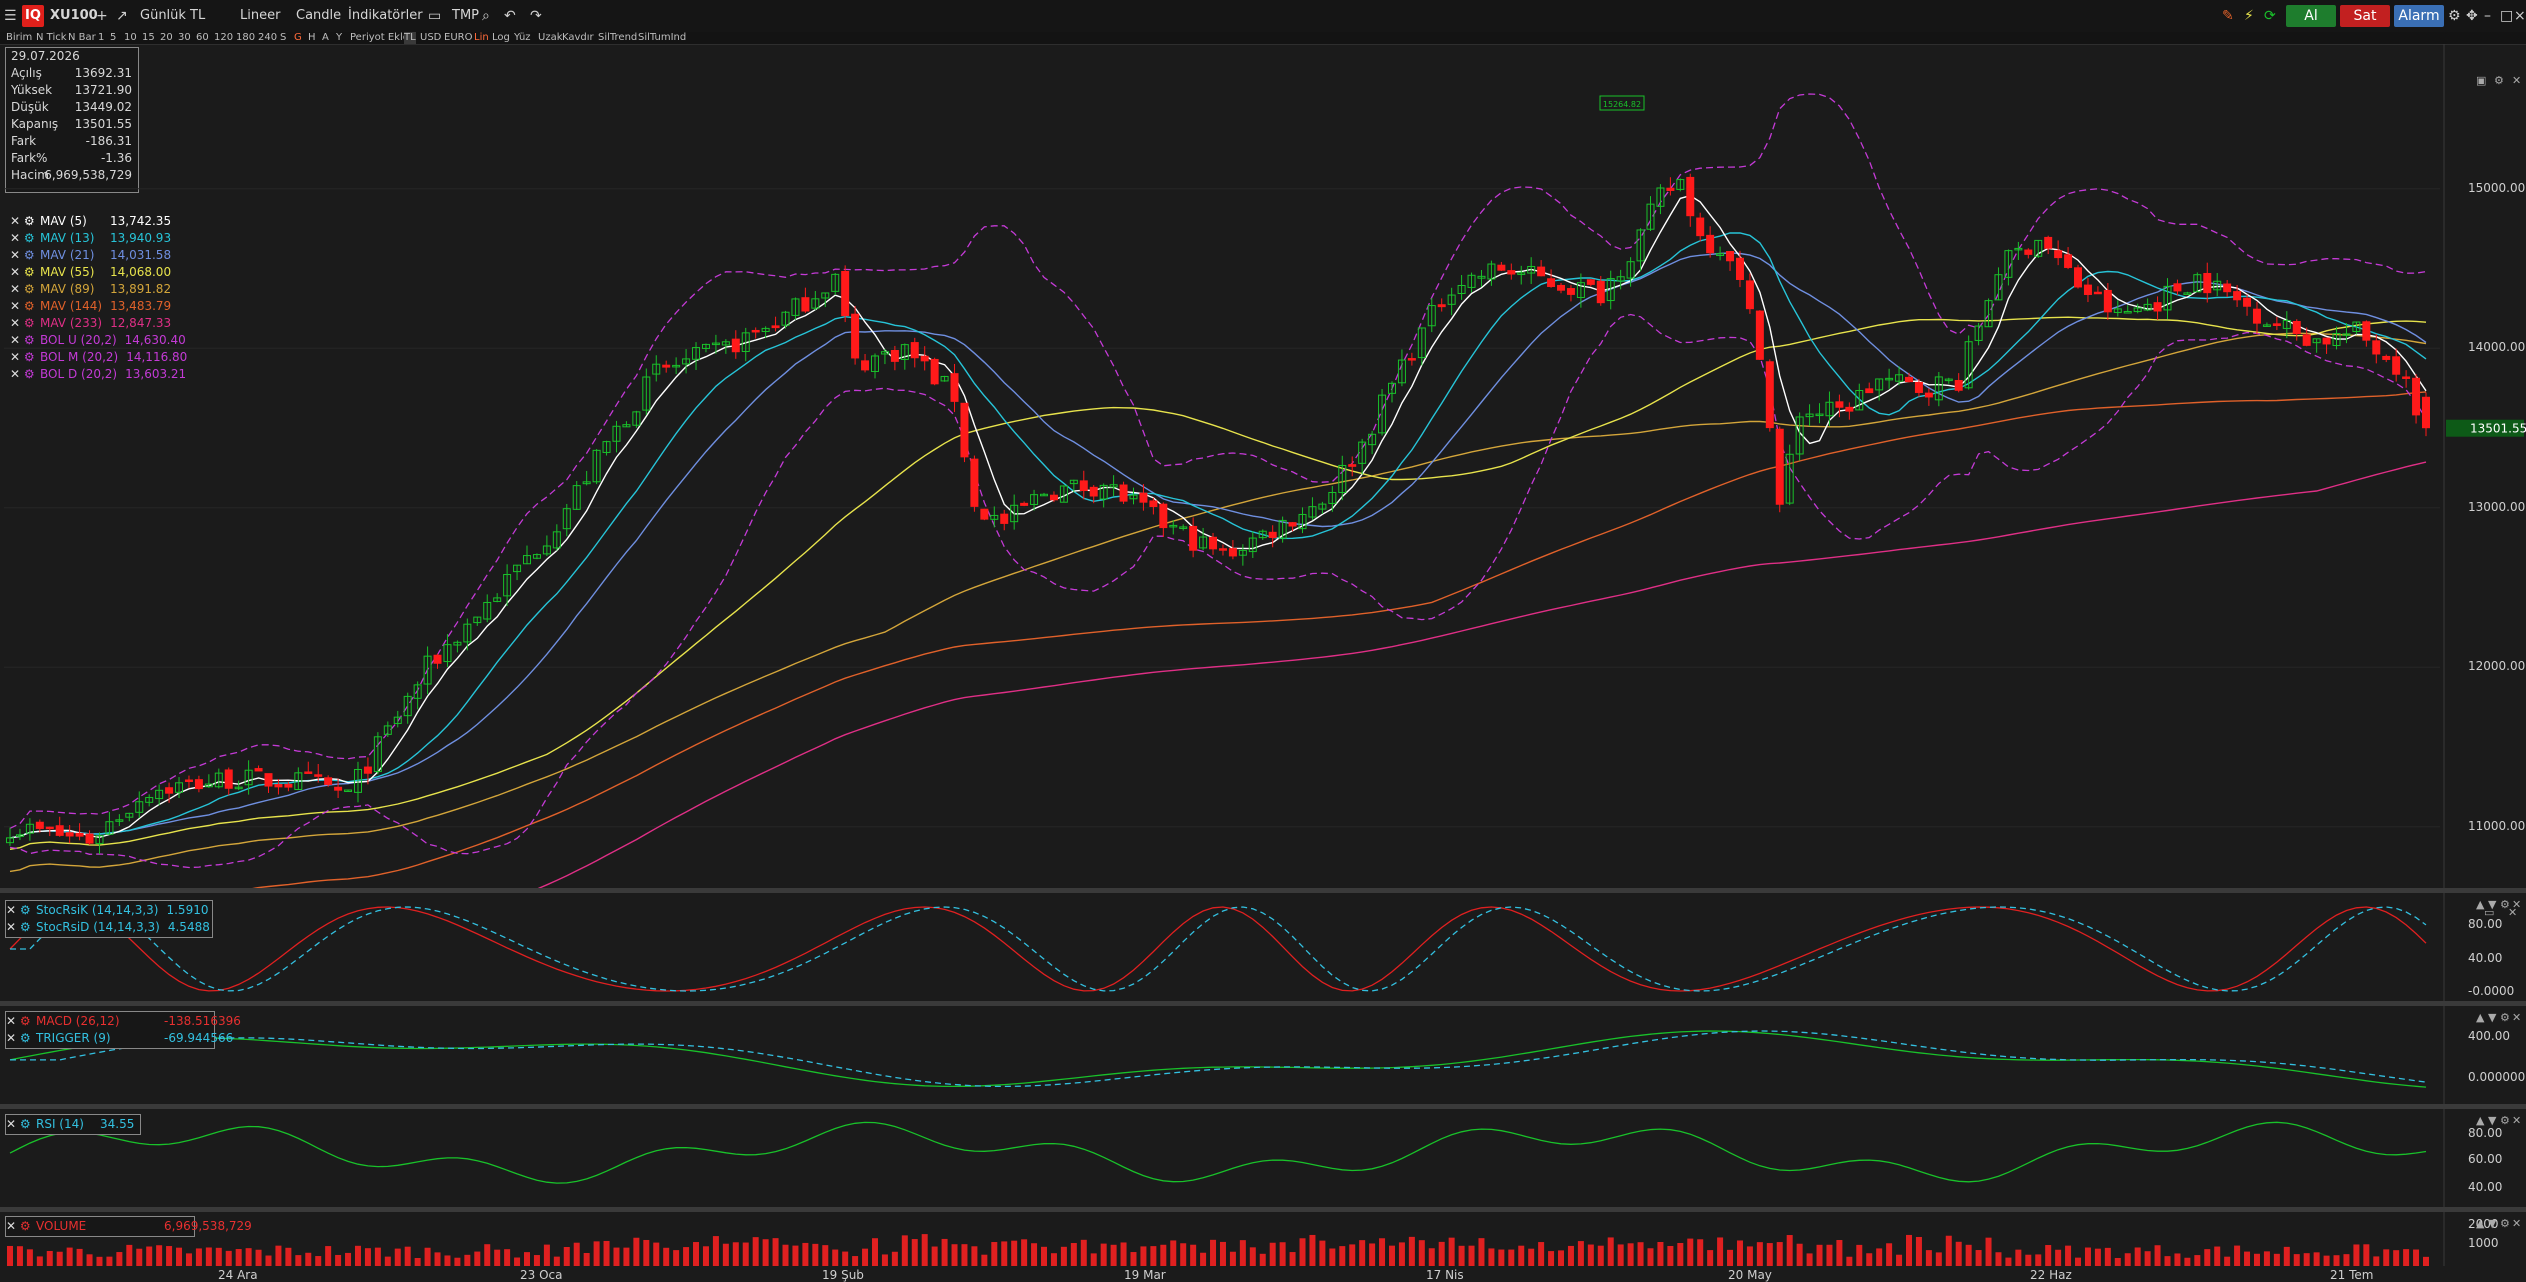  Describe the element at coordinates (662, 38) in the screenshot. I see `period-option: SilTumInd` at that location.